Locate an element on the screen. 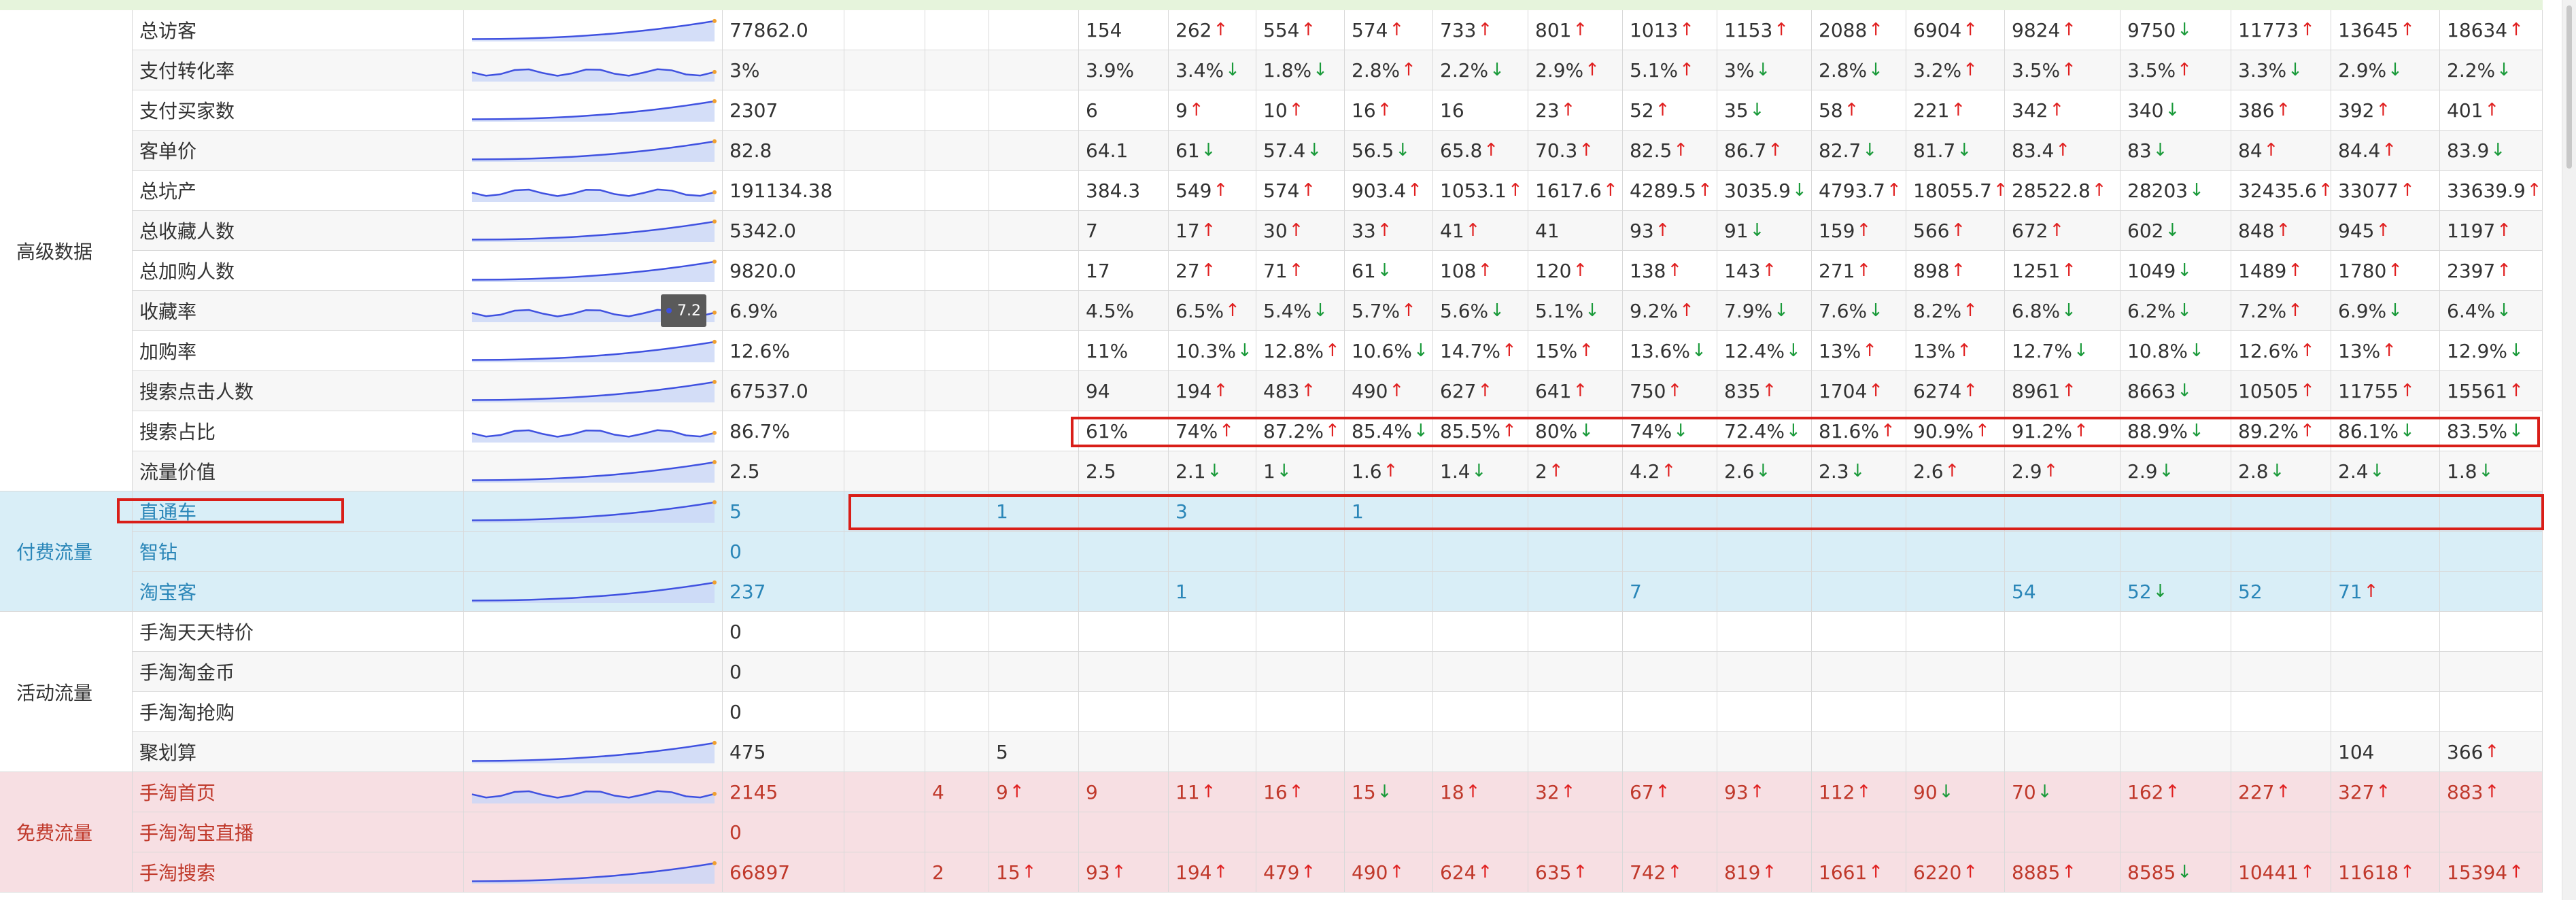 This screenshot has height=900, width=2576. vertical-scrollbar is located at coordinates (2569, 450).